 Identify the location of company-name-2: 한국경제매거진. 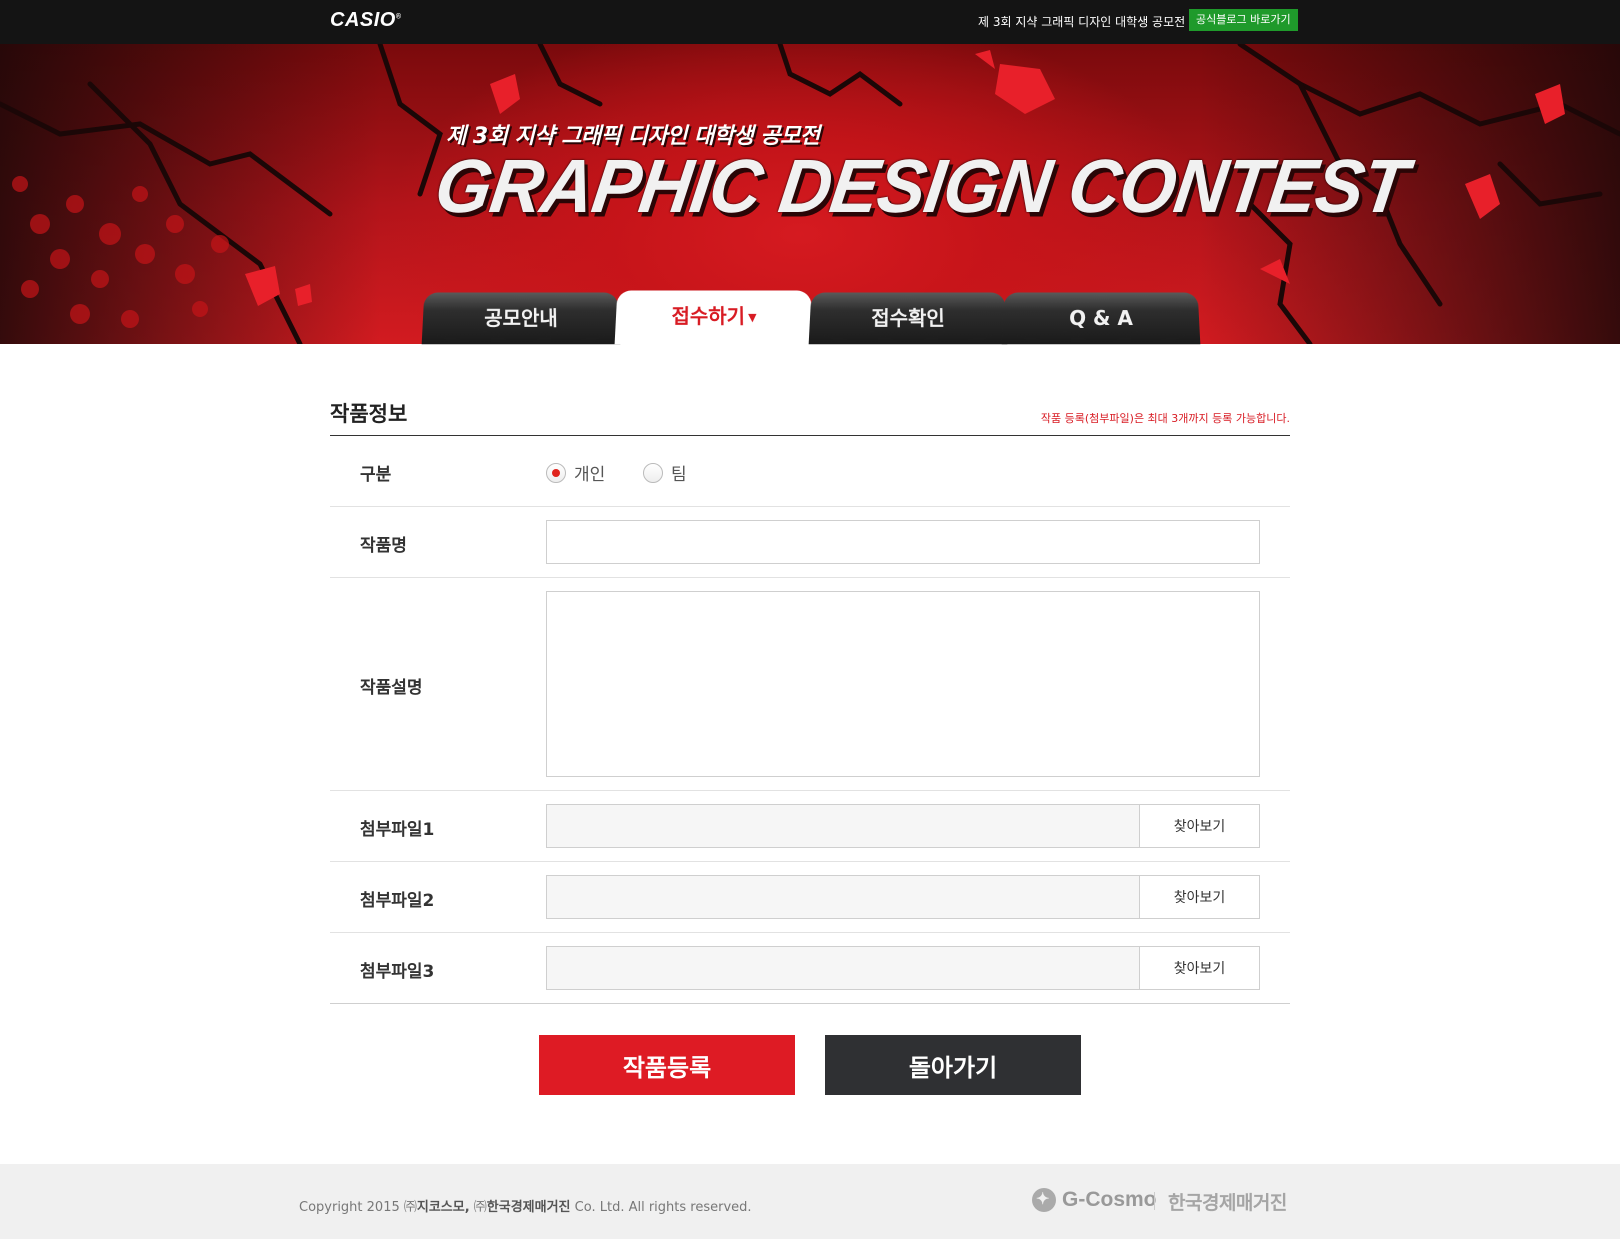
(528, 1207).